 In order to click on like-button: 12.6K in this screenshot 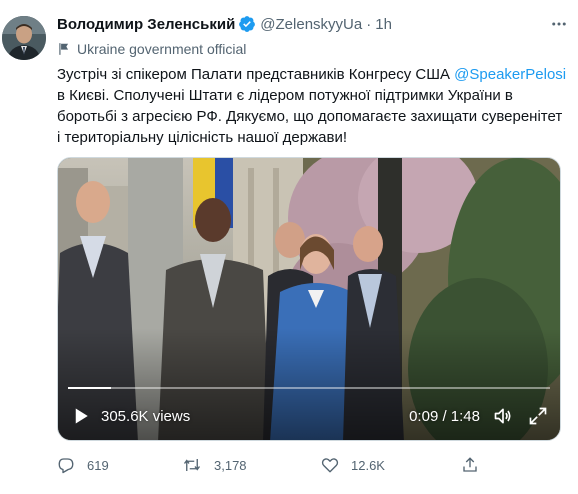, I will do `click(353, 465)`.